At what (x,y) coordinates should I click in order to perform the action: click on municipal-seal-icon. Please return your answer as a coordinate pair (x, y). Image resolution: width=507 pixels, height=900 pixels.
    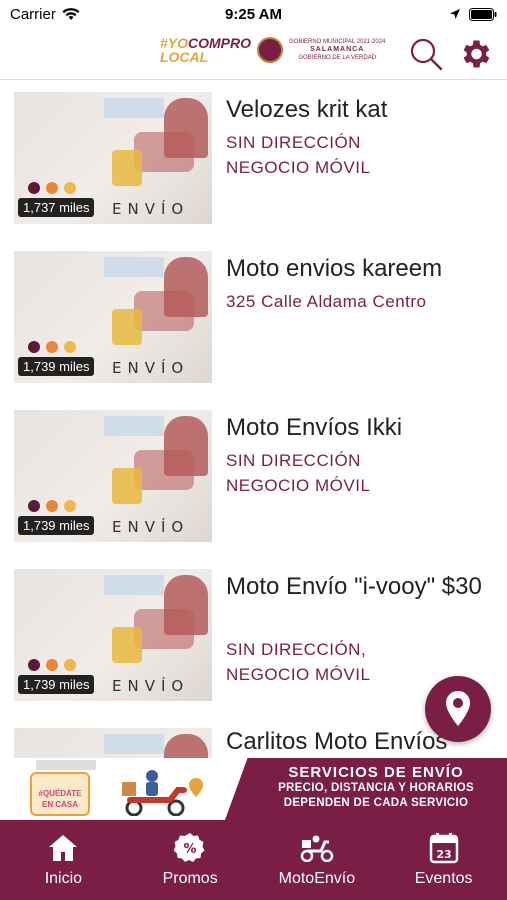
    Looking at the image, I should click on (270, 50).